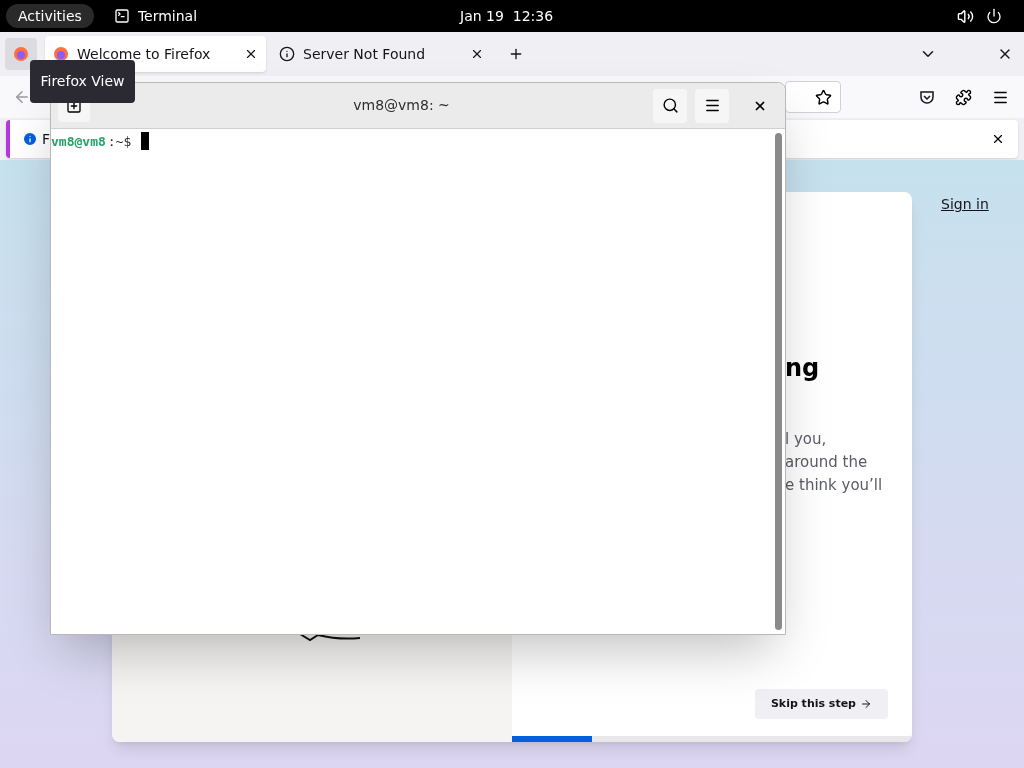 The height and width of the screenshot is (768, 1024). I want to click on paragraph-line: e think you’ll, so click(834, 485).